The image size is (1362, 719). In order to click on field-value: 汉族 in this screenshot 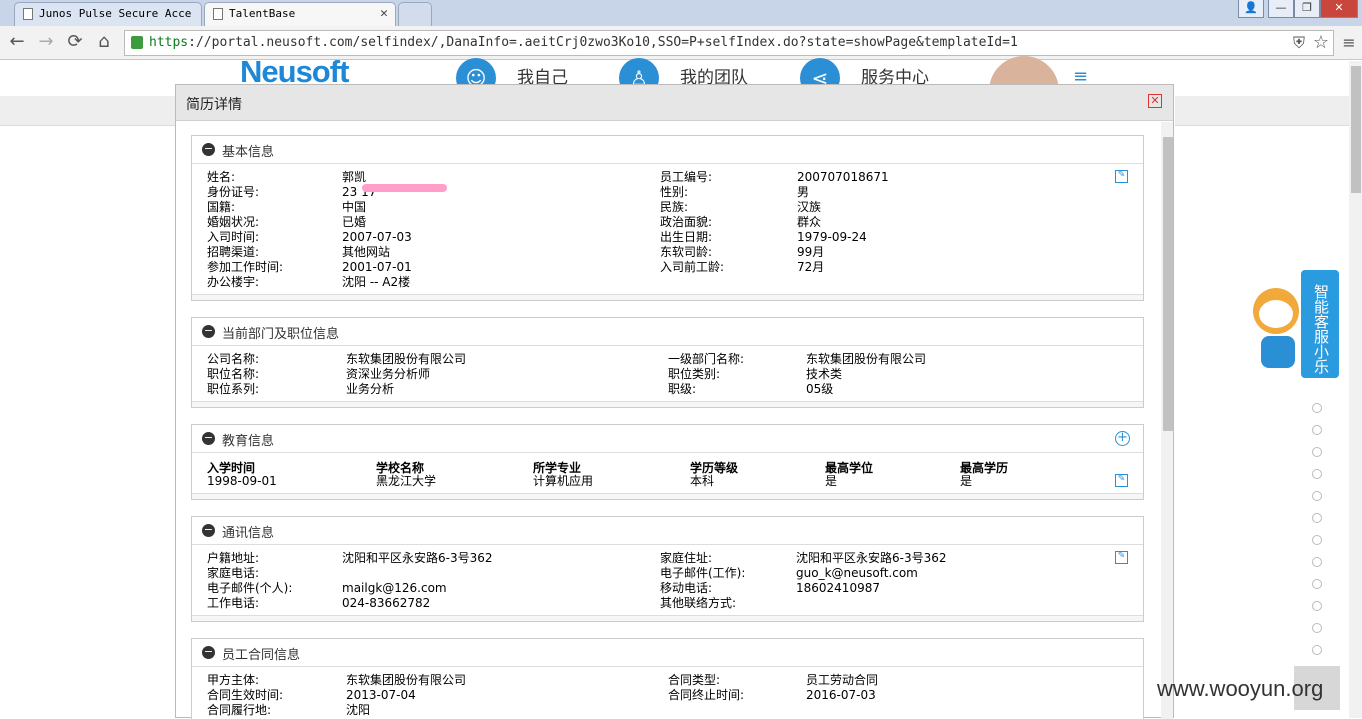, I will do `click(809, 207)`.